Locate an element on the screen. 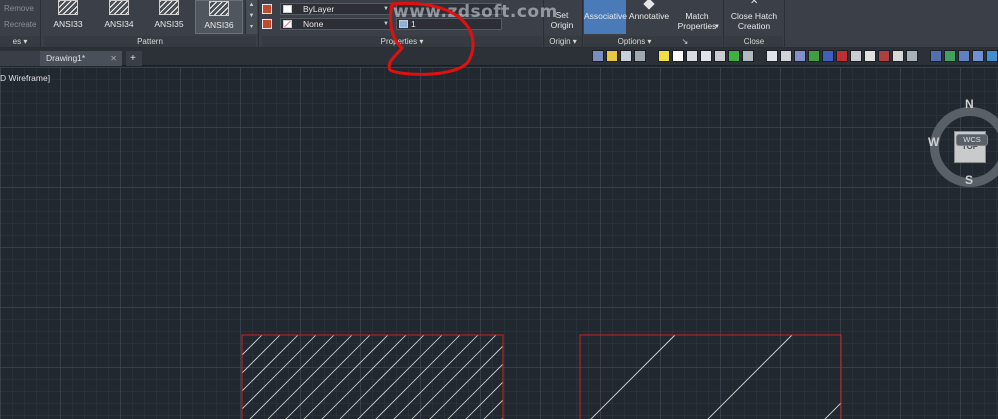 The image size is (998, 419). dense-hatch-fill is located at coordinates (374, 377).